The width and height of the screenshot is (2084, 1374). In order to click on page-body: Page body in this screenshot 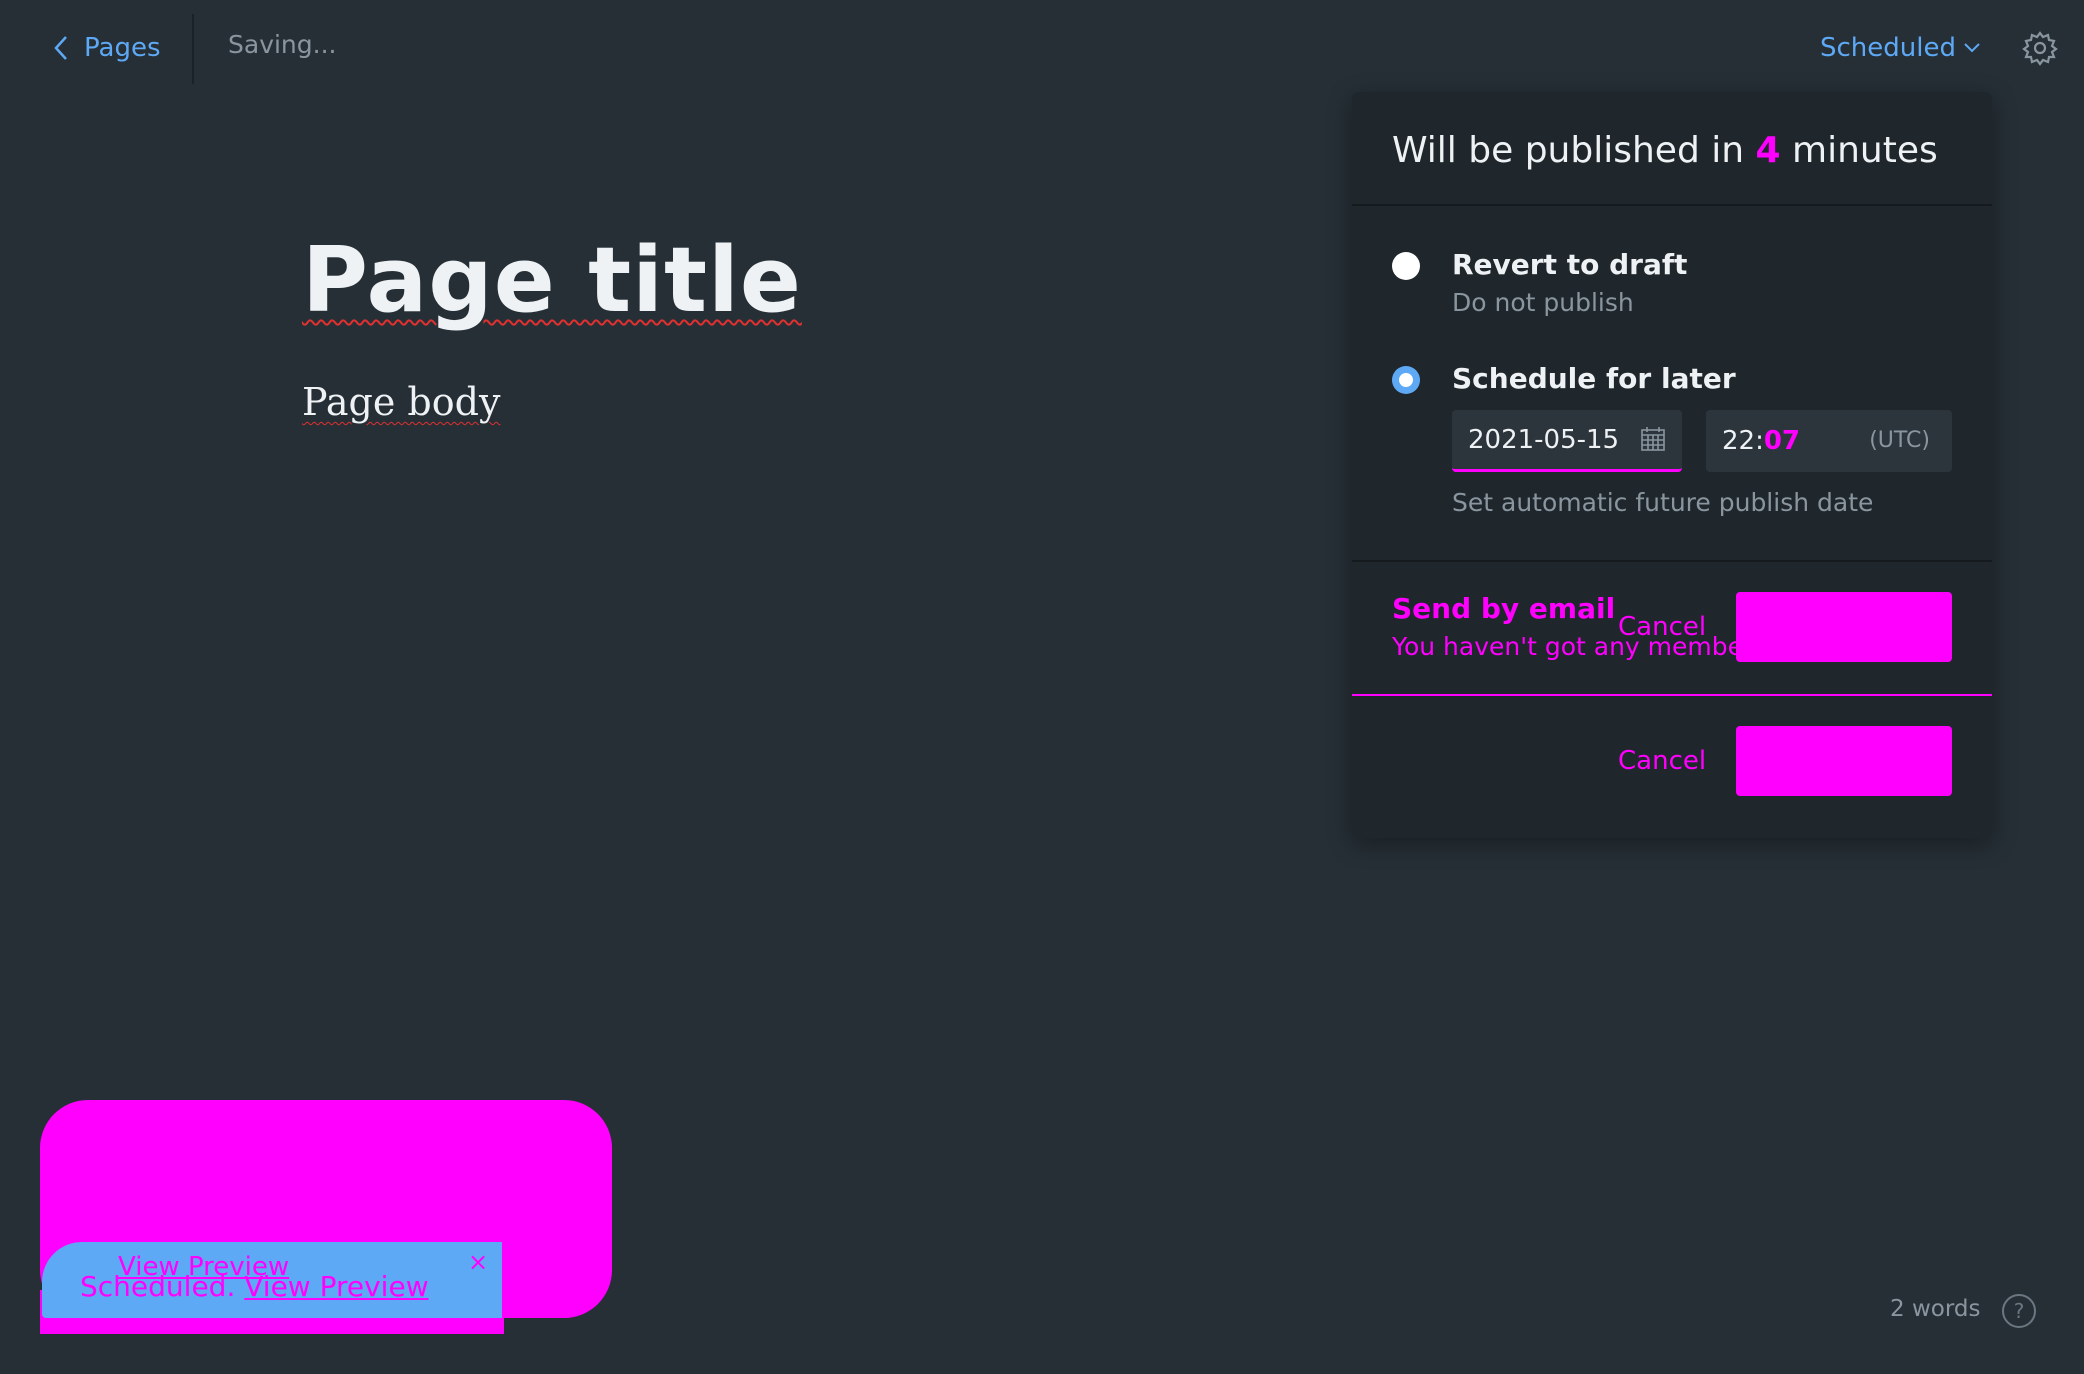, I will do `click(401, 402)`.